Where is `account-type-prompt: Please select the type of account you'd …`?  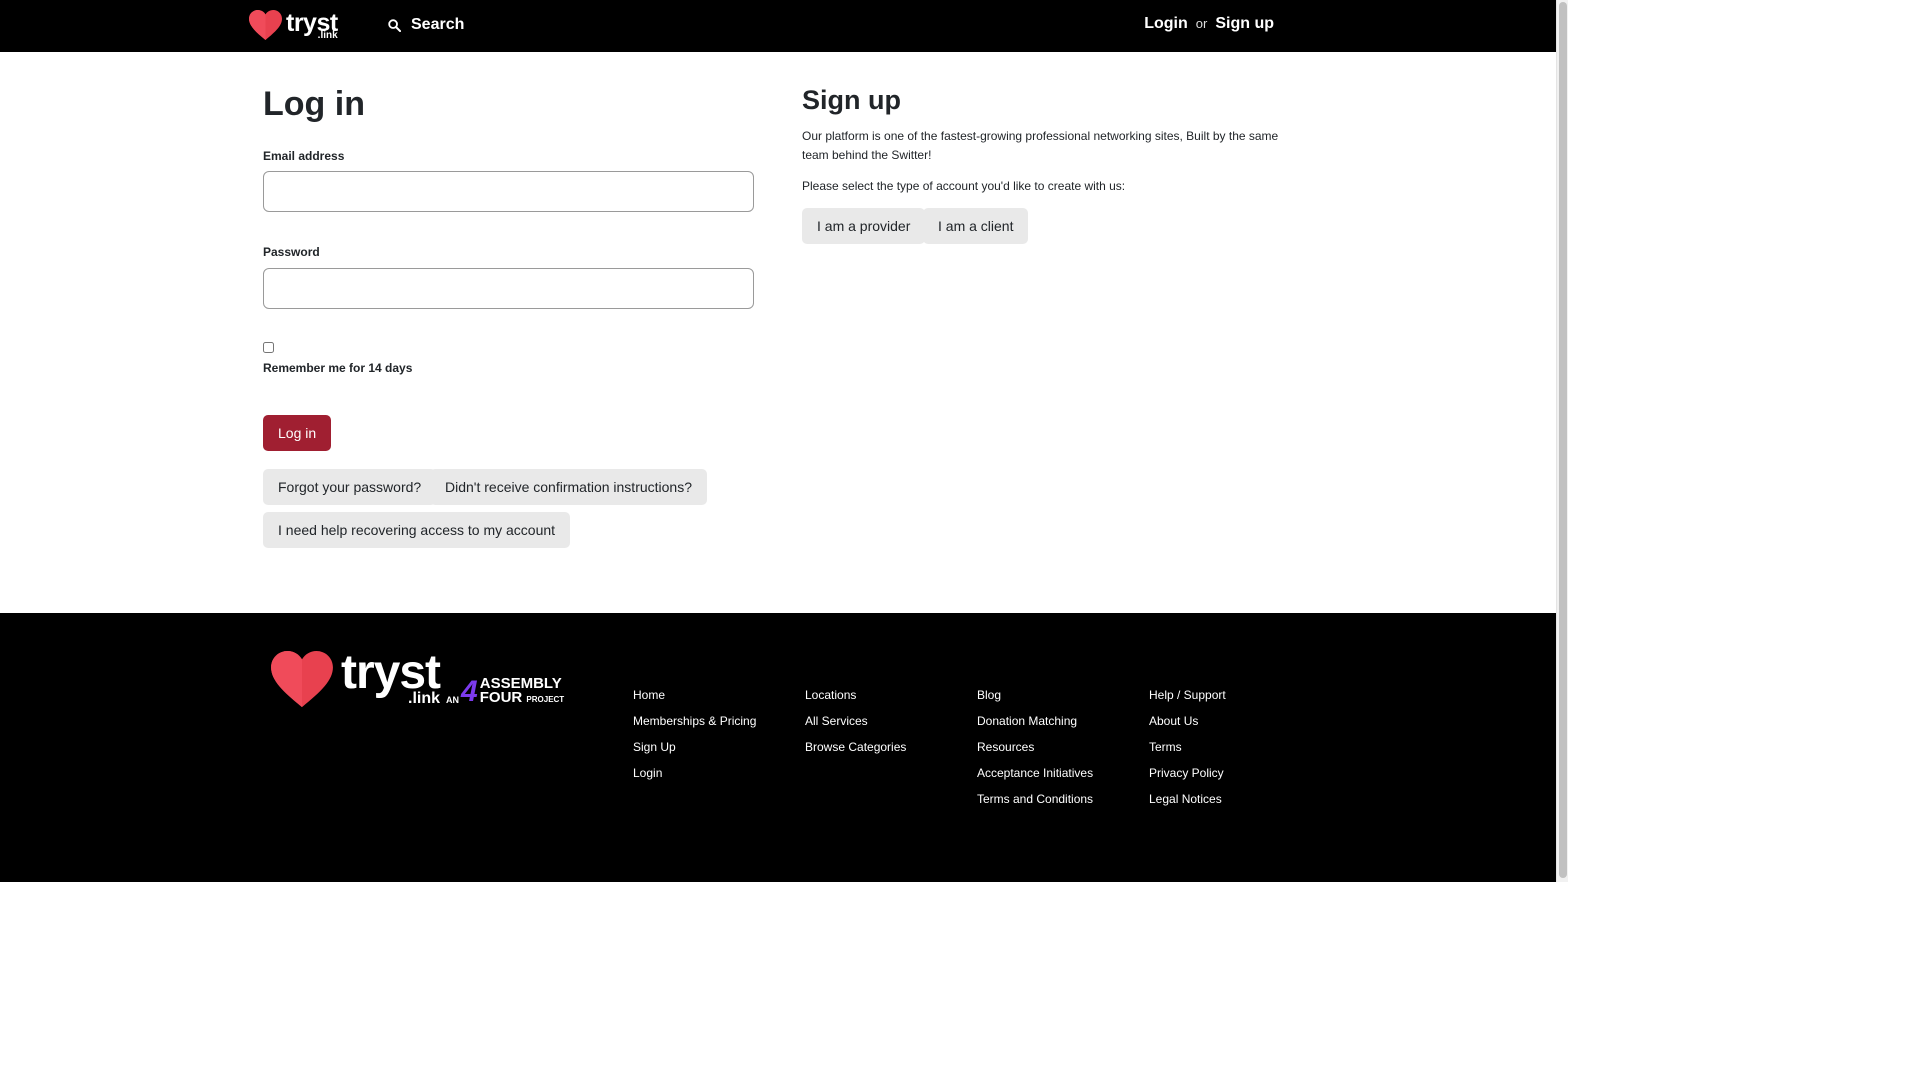 account-type-prompt: Please select the type of account you'd … is located at coordinates (964, 186).